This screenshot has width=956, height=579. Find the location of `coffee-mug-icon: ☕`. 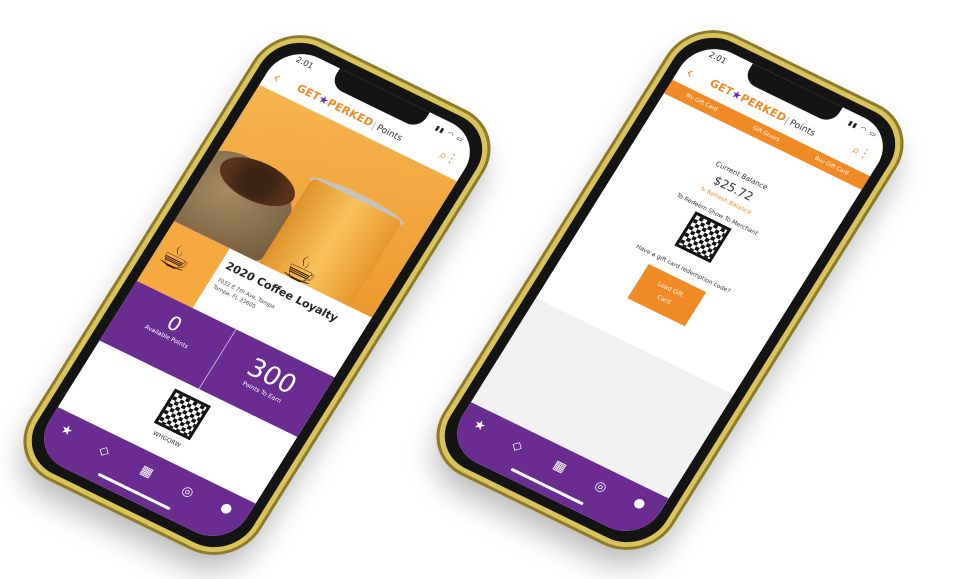

coffee-mug-icon: ☕ is located at coordinates (176, 258).